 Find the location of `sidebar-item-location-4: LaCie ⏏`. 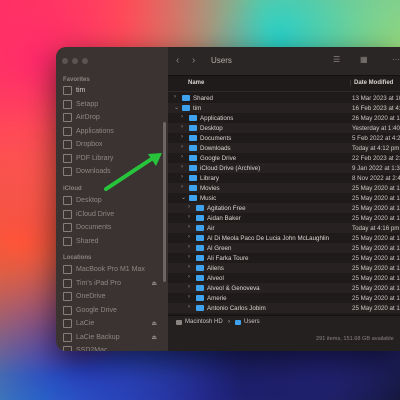

sidebar-item-location-4: LaCie ⏏ is located at coordinates (113, 323).